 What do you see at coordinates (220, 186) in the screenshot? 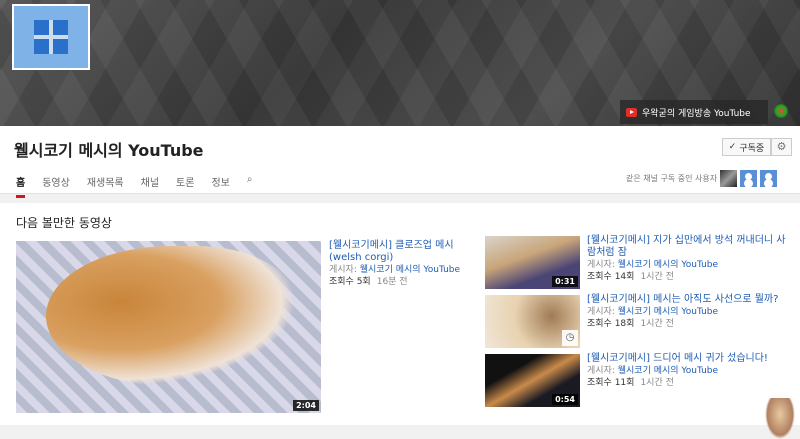
I see `tab-about: 정보` at bounding box center [220, 186].